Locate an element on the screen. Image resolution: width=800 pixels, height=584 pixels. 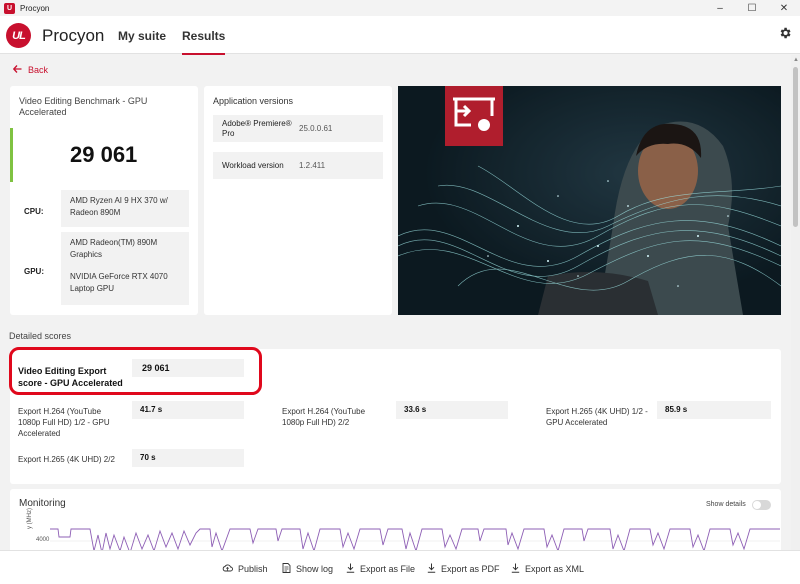
scroll-up-icon: ▲ is located at coordinates (796, 60).